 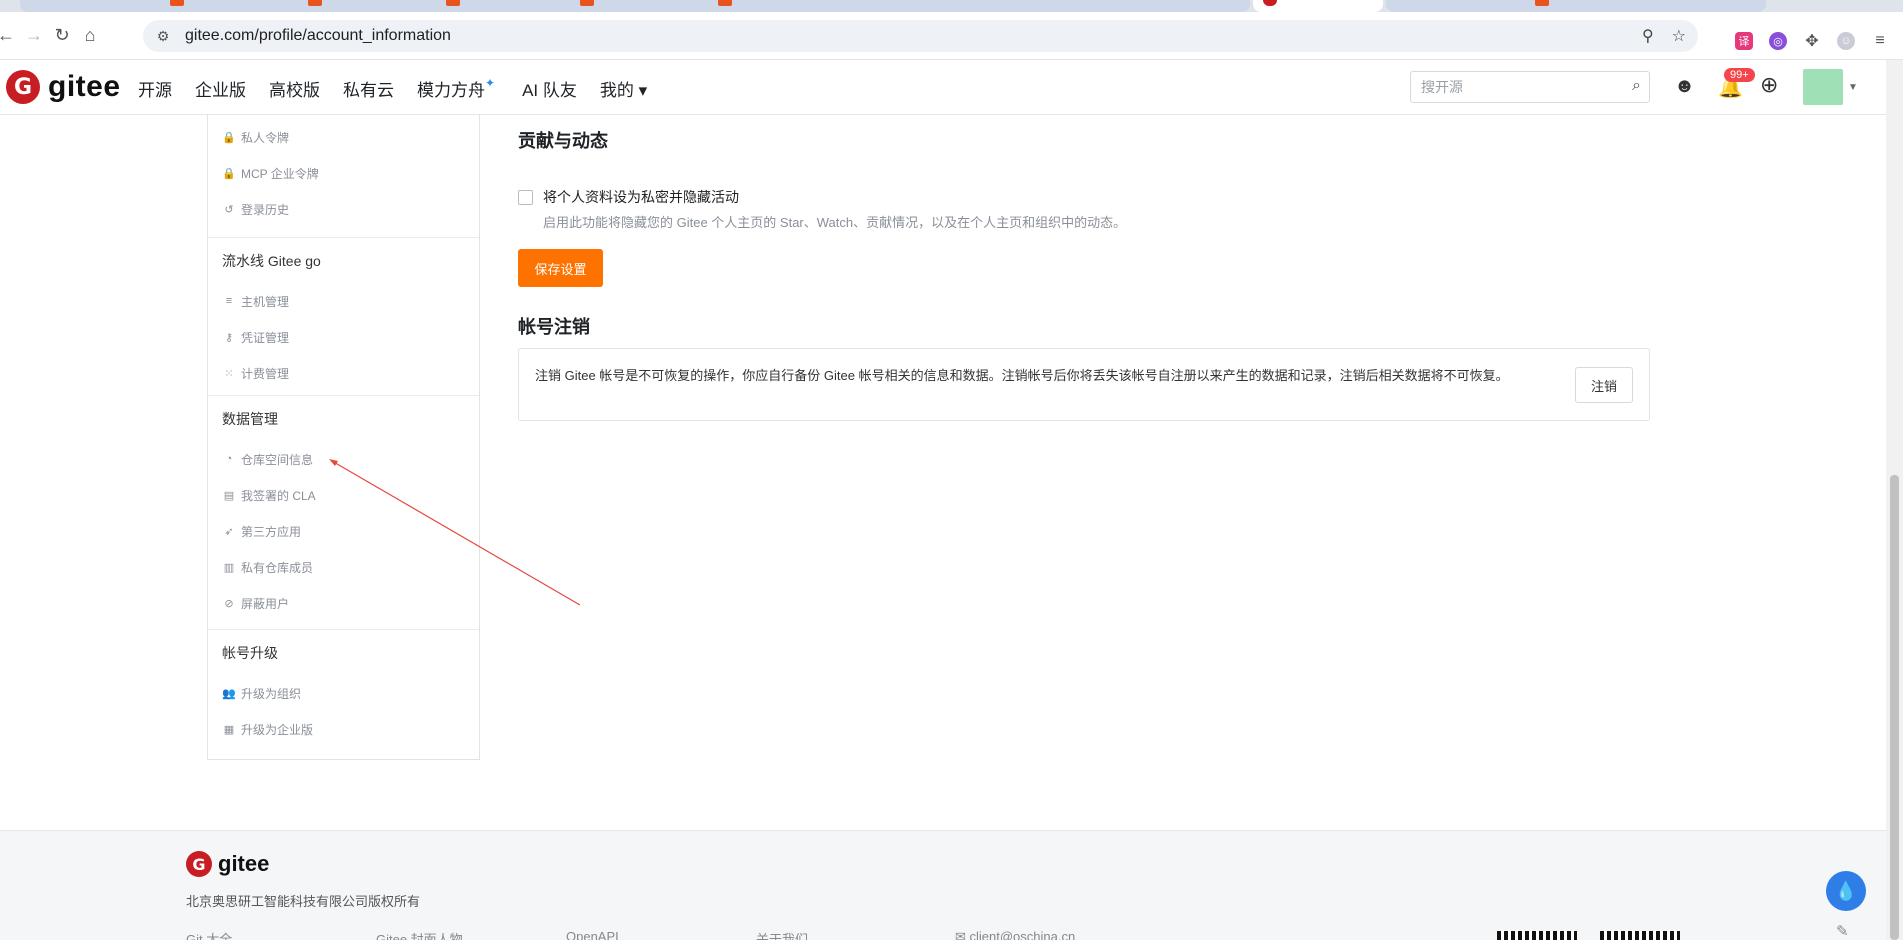 I want to click on avatar, so click(x=1823, y=87).